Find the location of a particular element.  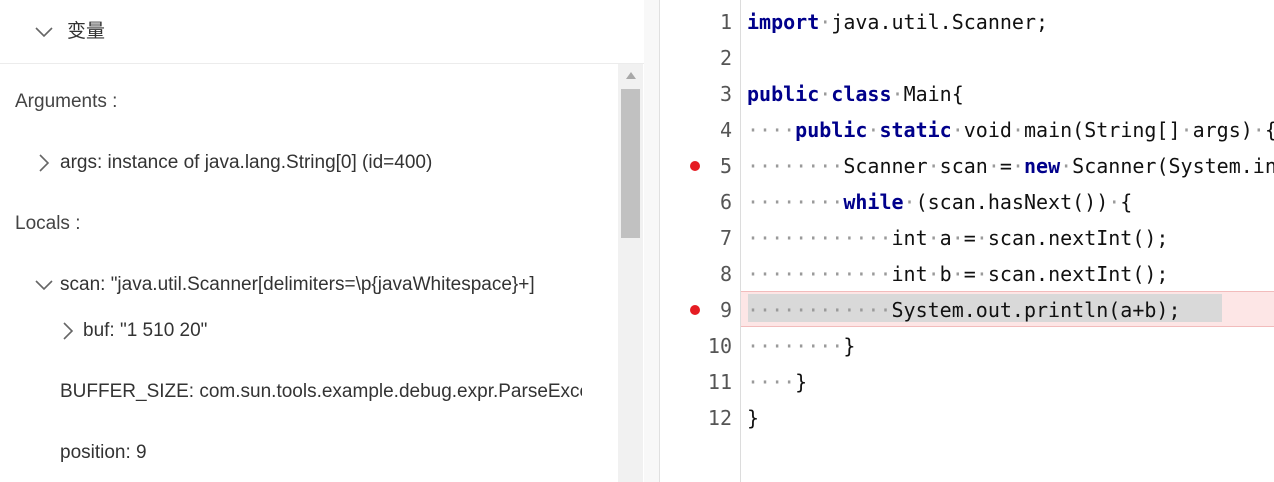

code-text: ·Scanner(System.in); is located at coordinates (1167, 166).